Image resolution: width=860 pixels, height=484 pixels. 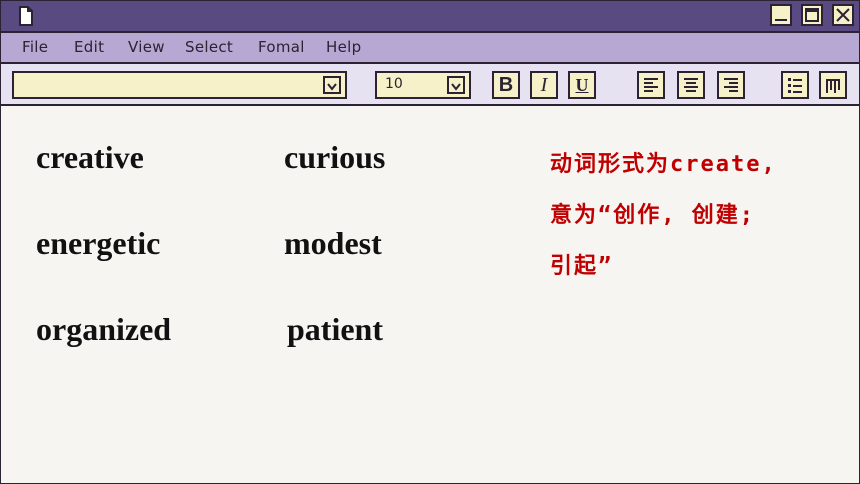 I want to click on word-modest: modest, so click(x=333, y=243).